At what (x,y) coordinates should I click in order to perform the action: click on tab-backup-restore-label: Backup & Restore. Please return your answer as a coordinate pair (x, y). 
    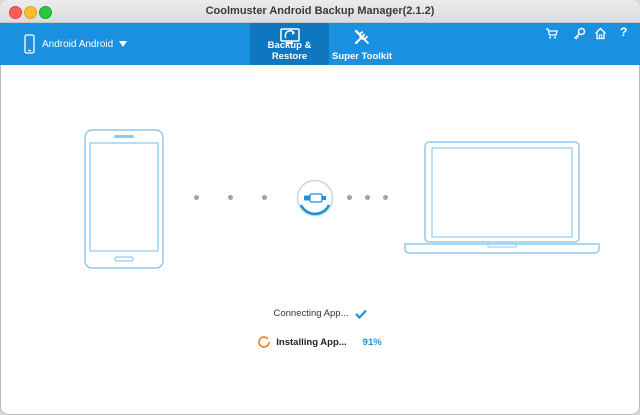
    Looking at the image, I should click on (289, 51).